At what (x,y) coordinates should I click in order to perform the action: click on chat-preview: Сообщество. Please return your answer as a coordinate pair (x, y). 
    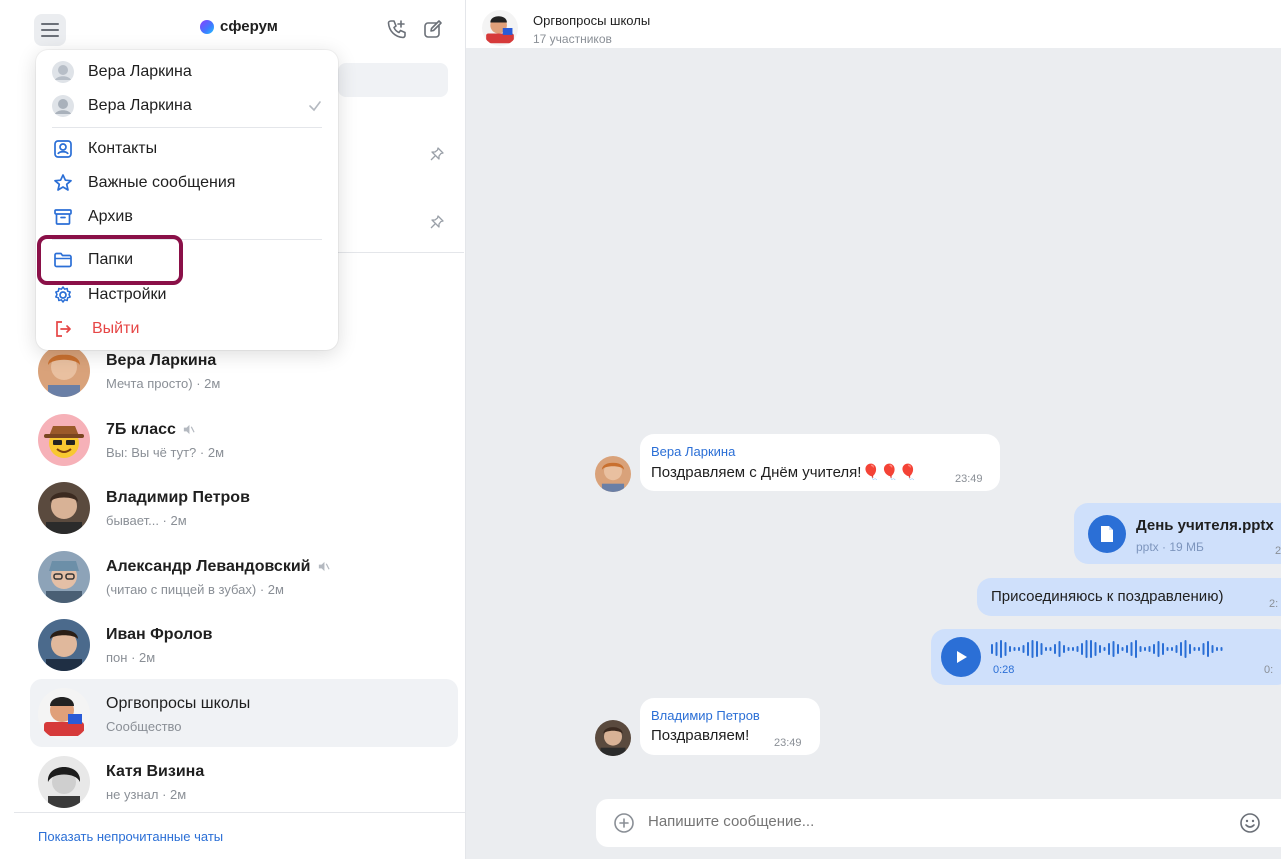
    Looking at the image, I should click on (144, 726).